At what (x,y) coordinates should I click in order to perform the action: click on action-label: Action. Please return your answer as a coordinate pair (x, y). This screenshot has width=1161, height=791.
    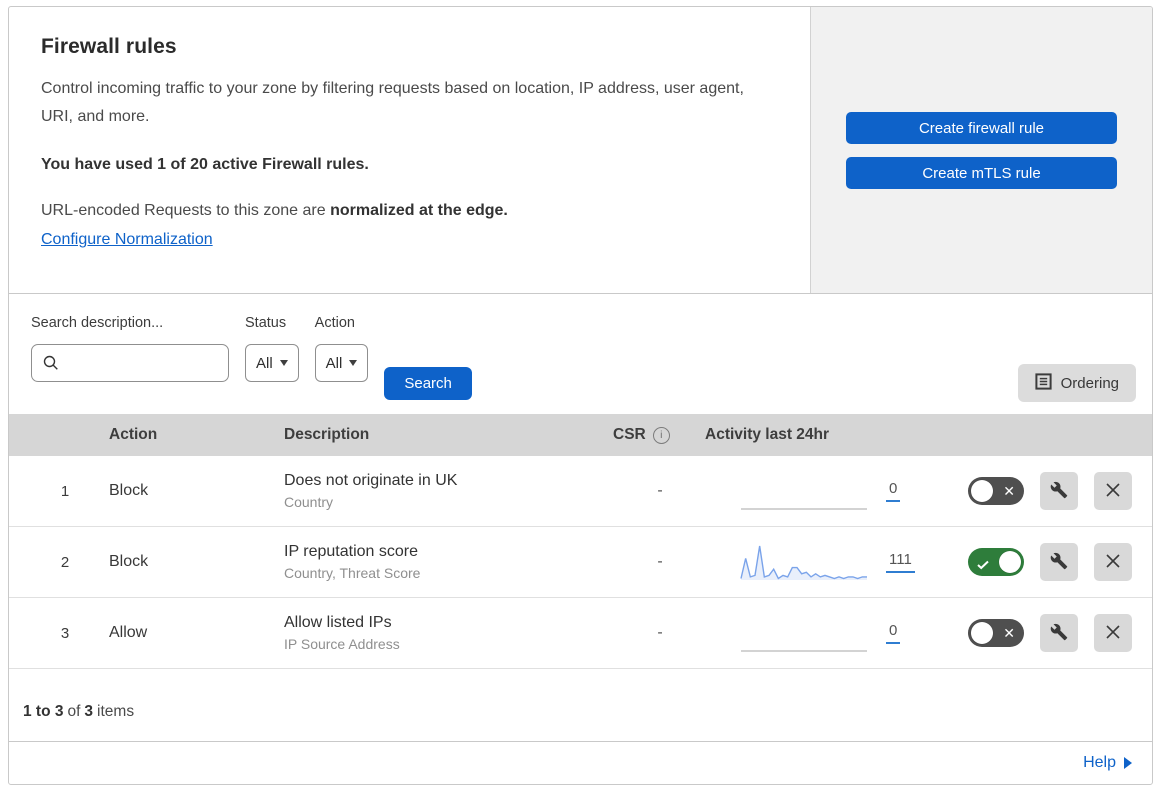
    Looking at the image, I should click on (334, 323).